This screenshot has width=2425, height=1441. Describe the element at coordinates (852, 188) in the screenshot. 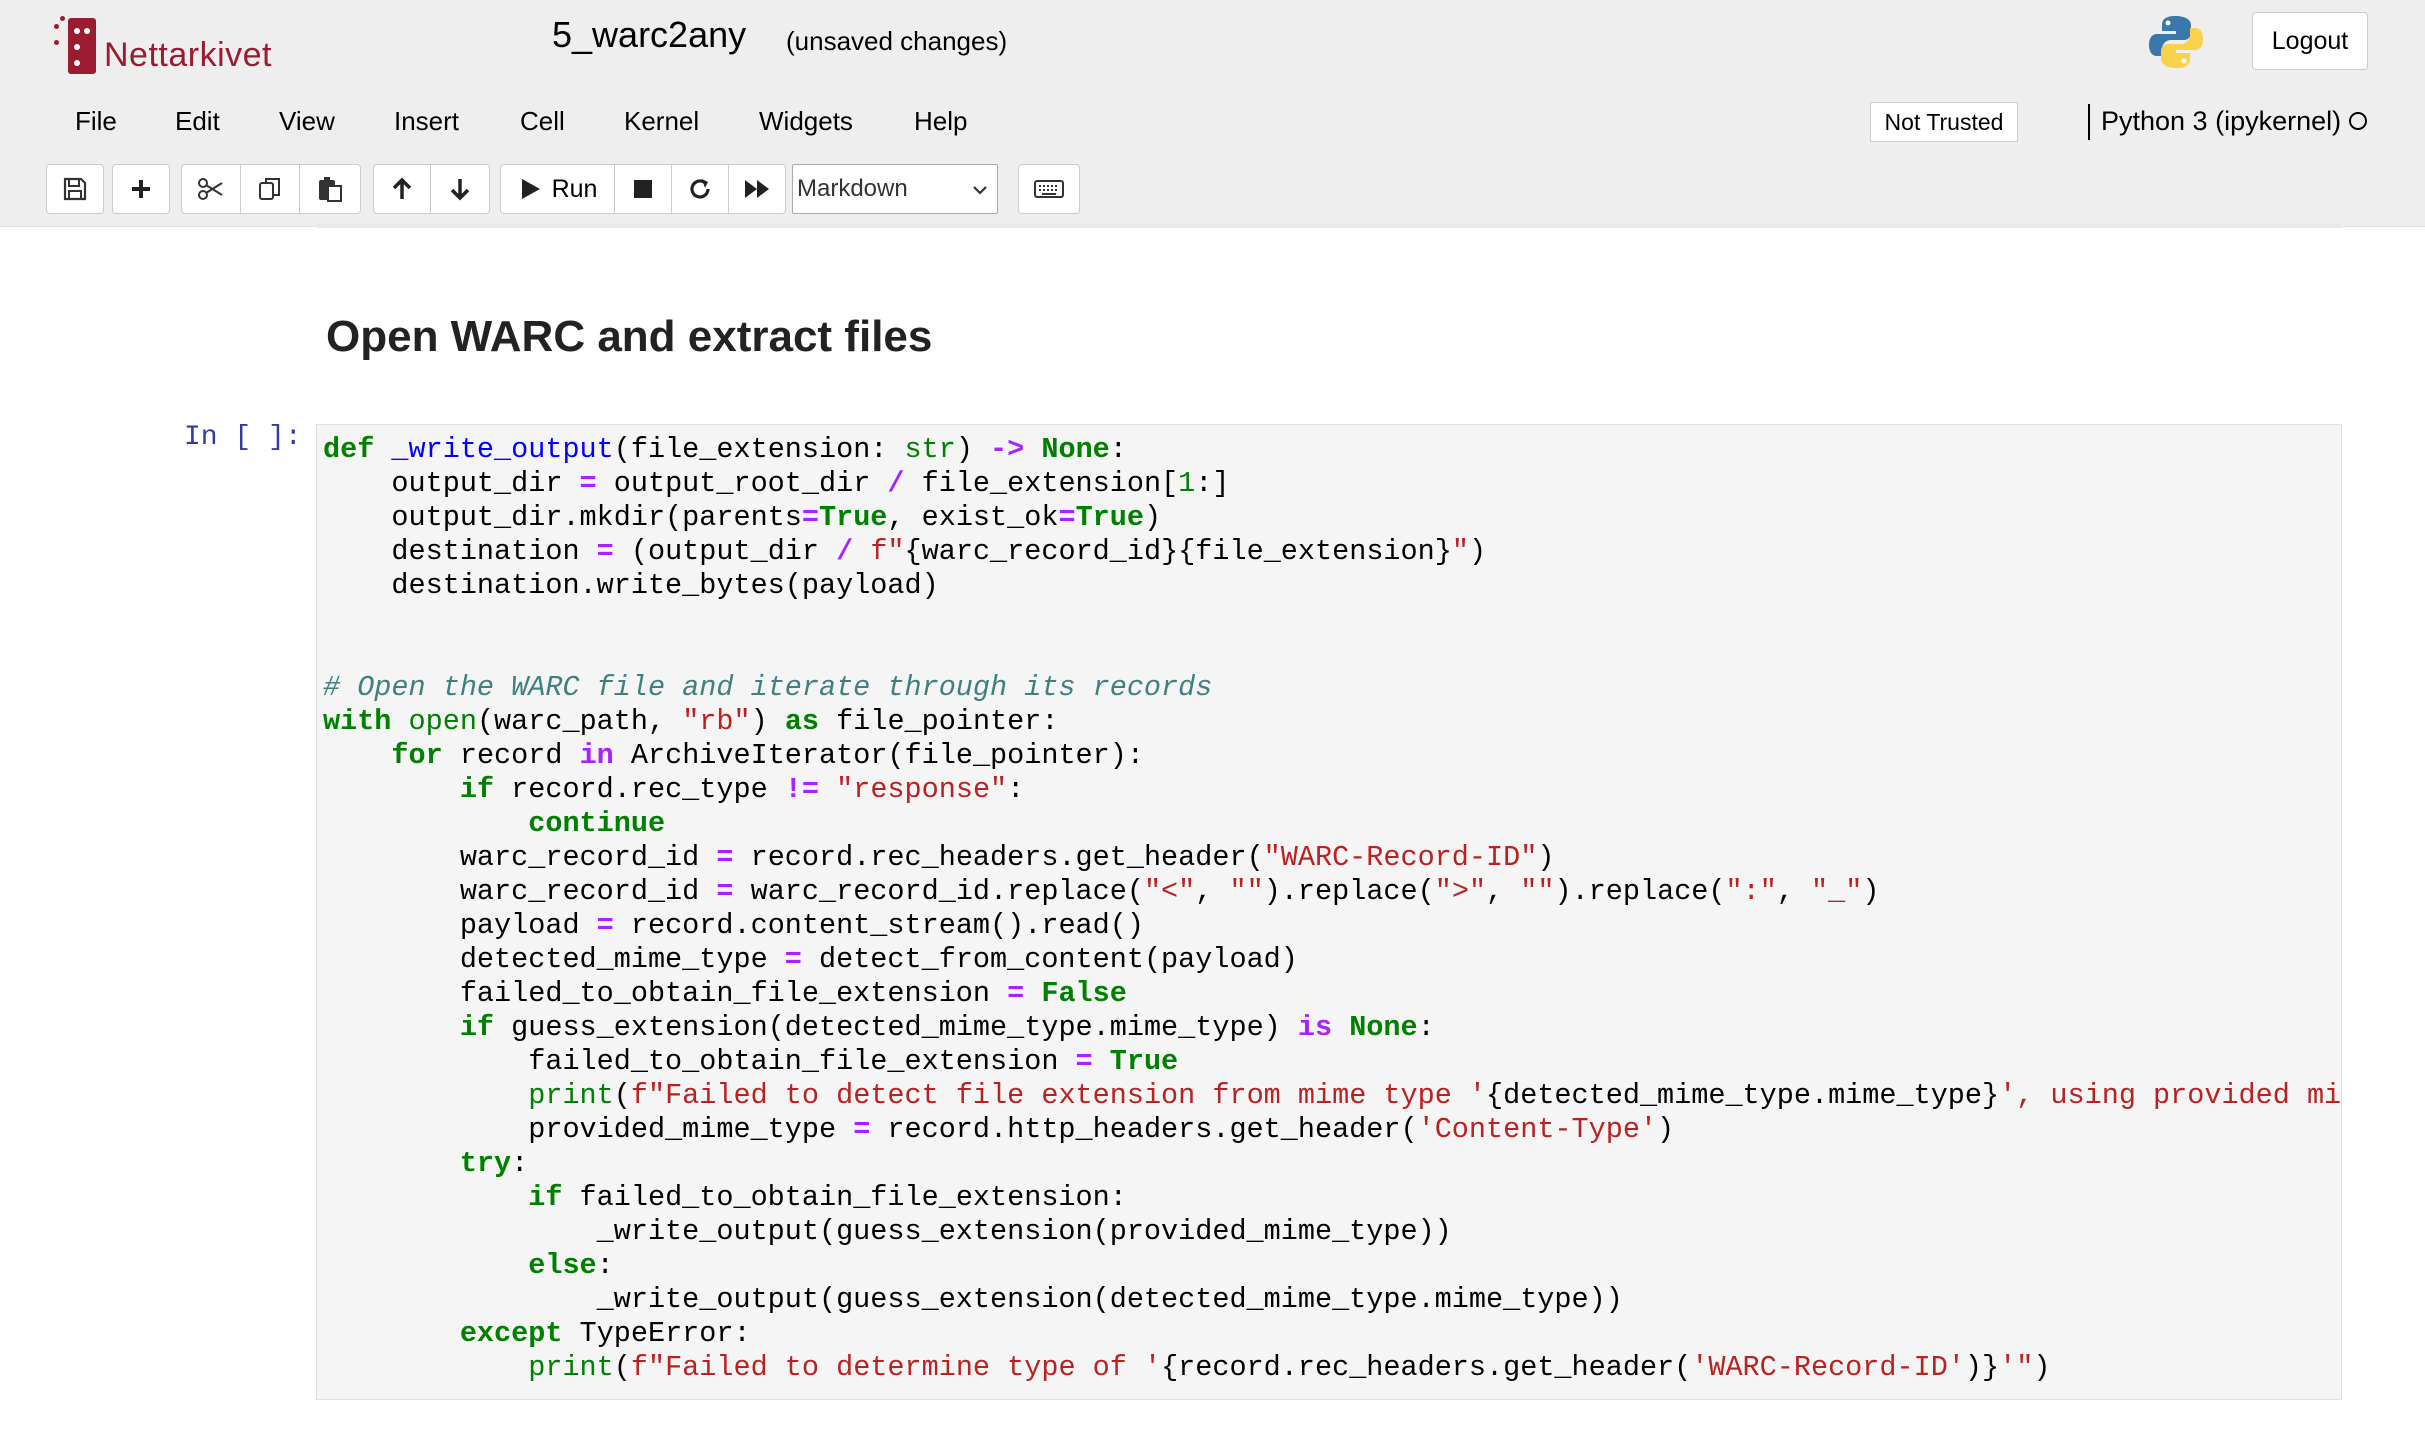

I see `cell-type-value: Markdown` at that location.